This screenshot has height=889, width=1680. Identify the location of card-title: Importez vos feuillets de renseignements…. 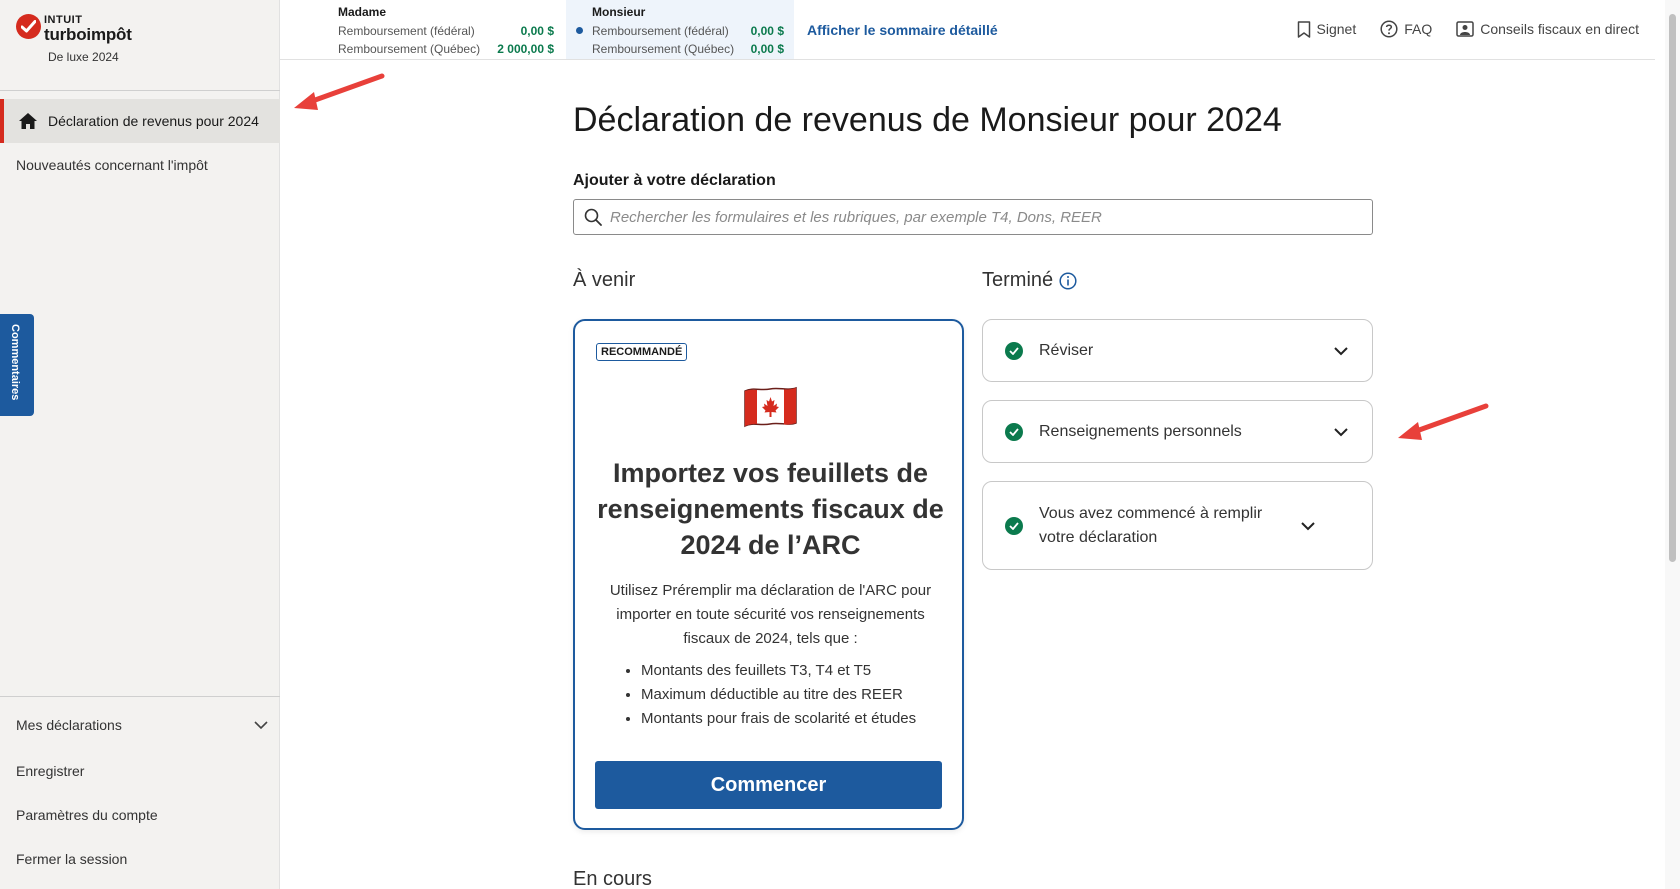
(770, 509).